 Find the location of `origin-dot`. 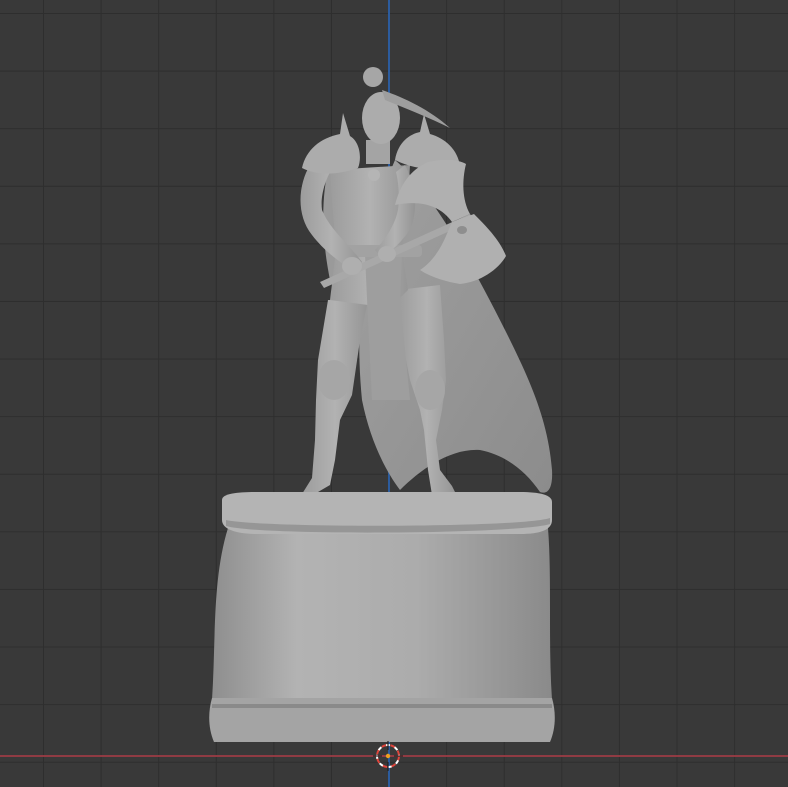

origin-dot is located at coordinates (388, 756).